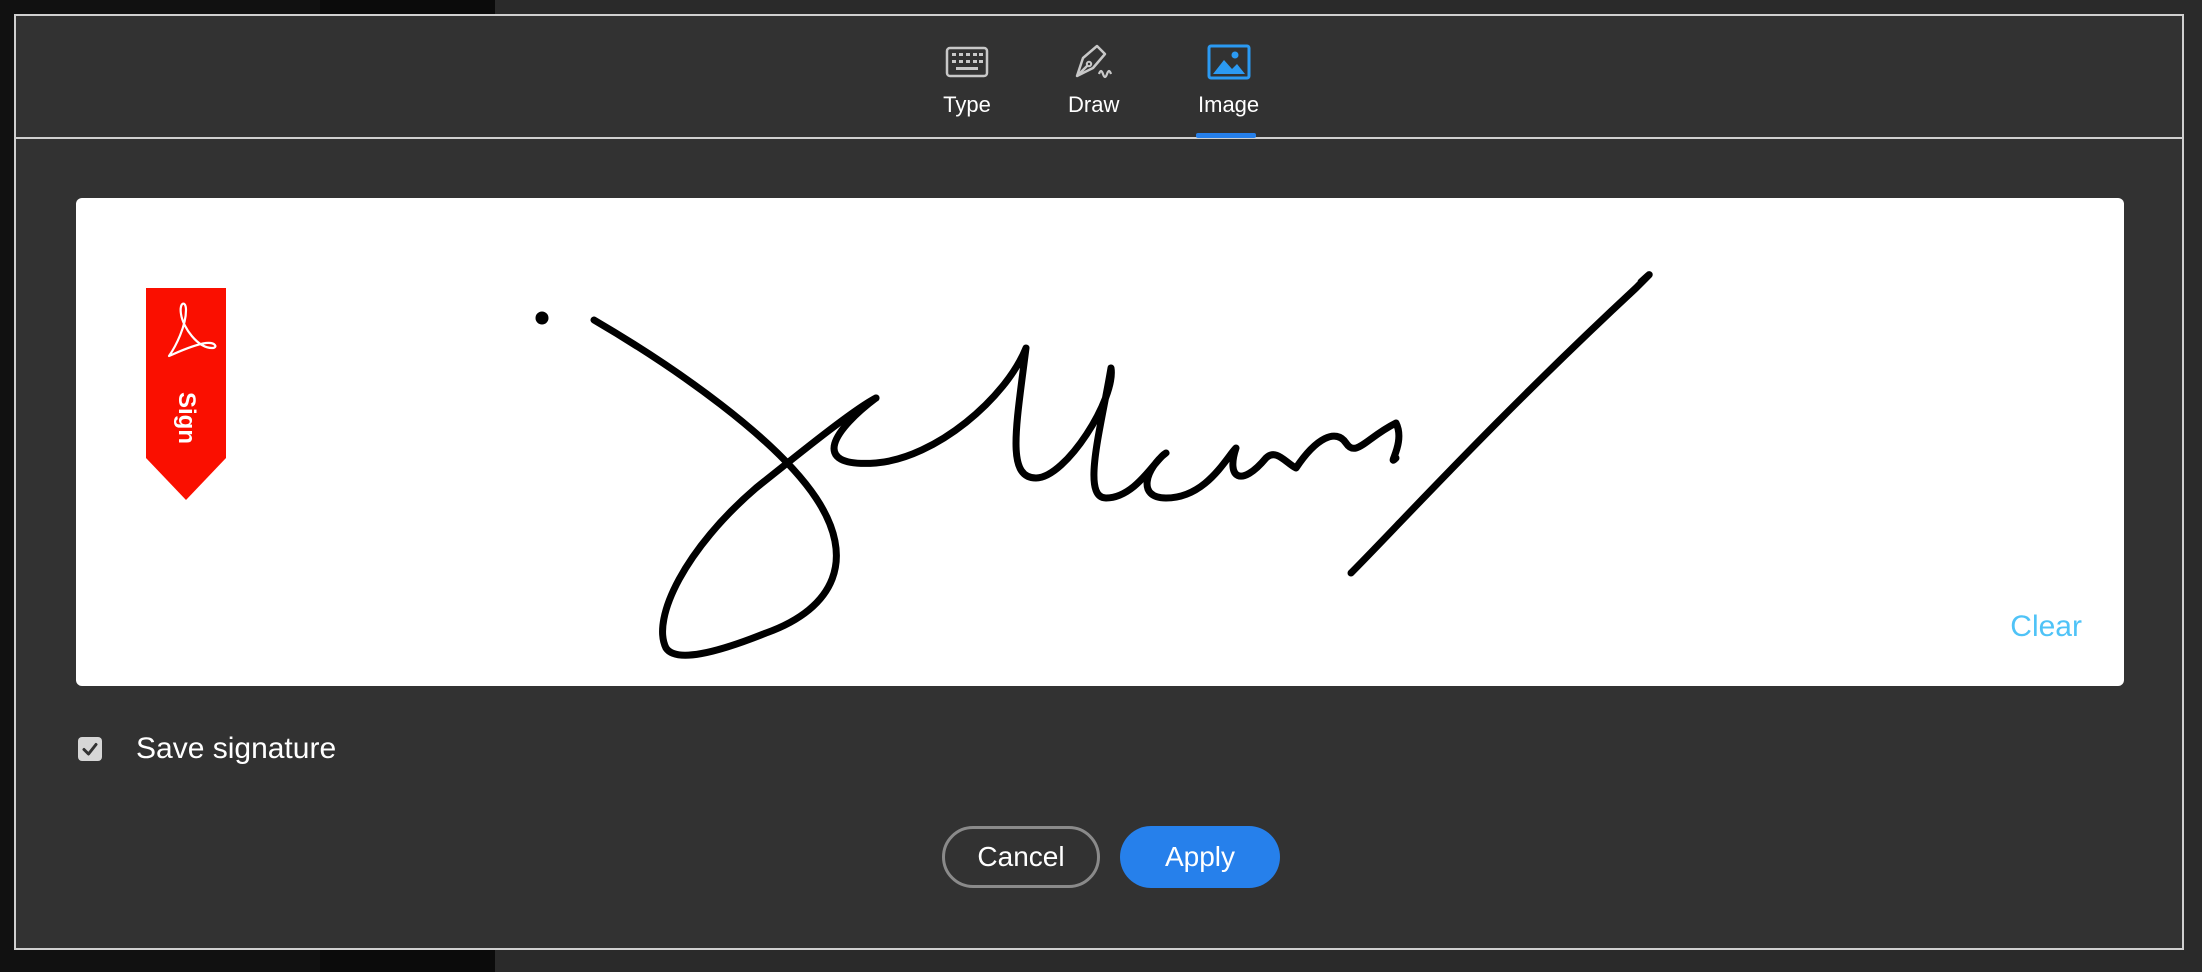  I want to click on save-signature-checkbox, so click(90, 749).